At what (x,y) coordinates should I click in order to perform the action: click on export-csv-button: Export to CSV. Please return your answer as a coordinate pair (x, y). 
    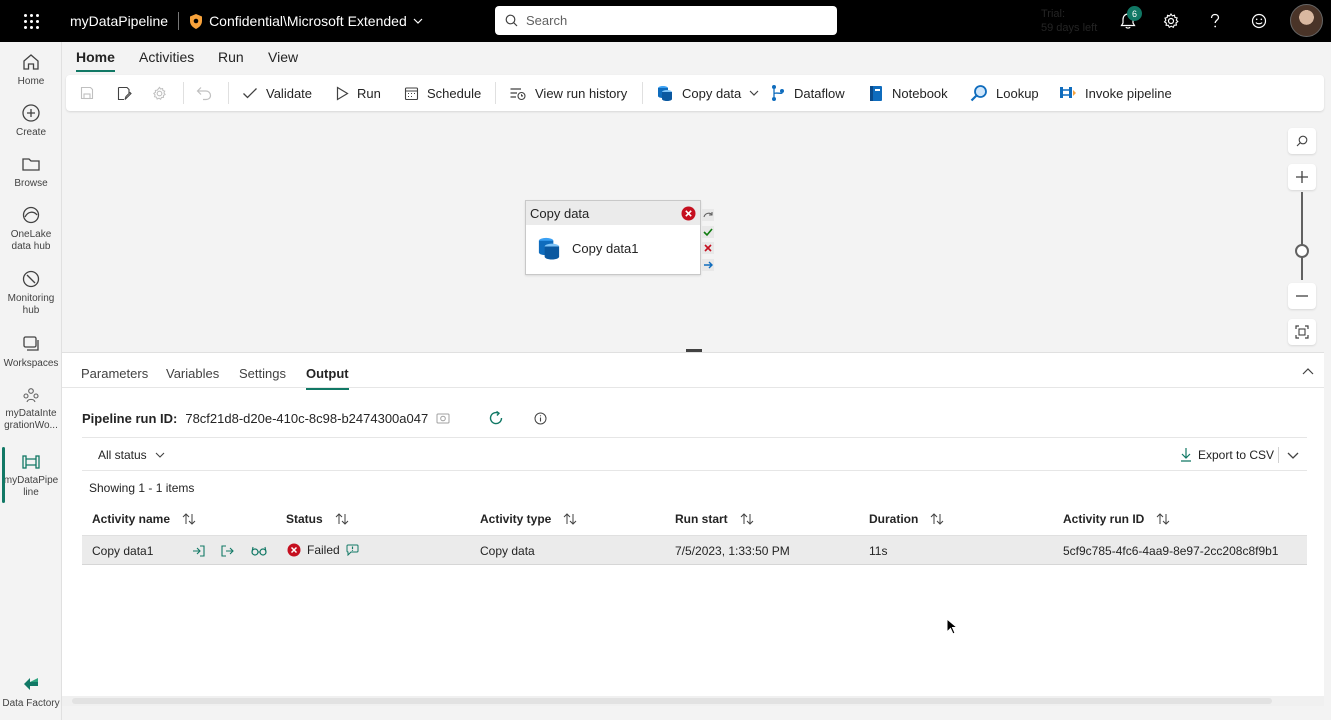
    Looking at the image, I should click on (1227, 454).